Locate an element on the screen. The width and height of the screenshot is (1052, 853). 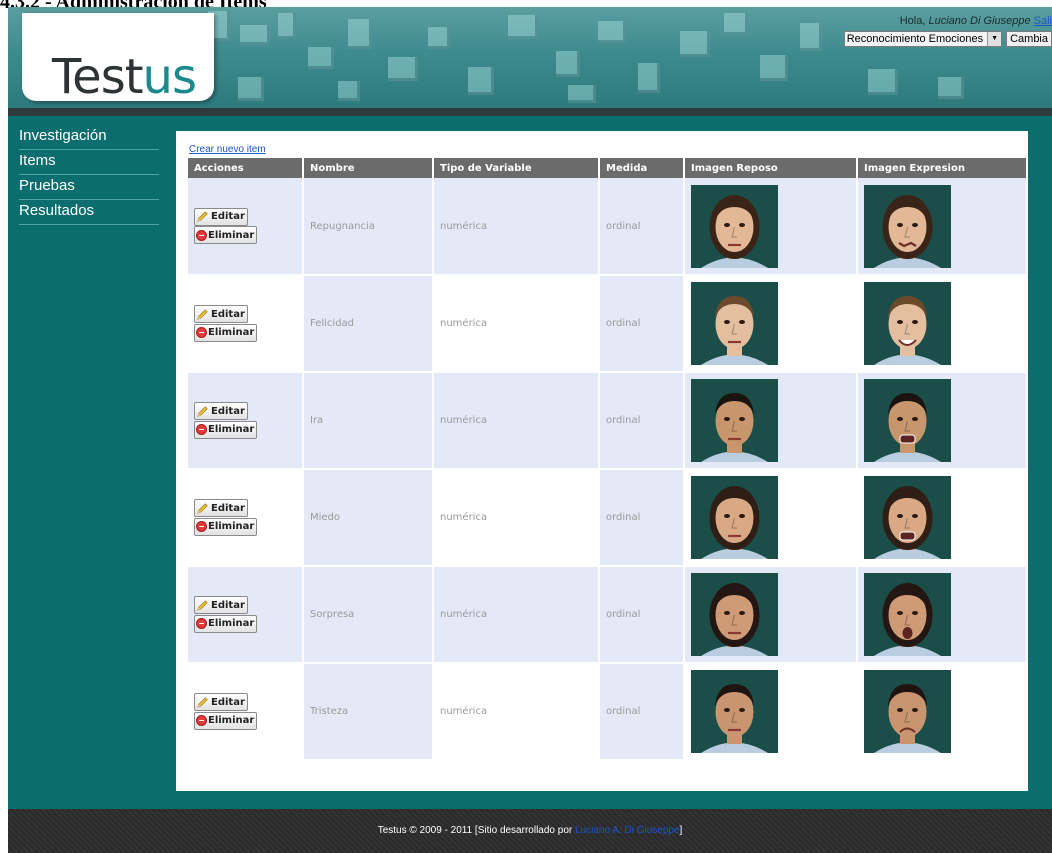
table-row: Editar Eliminar Ira numérica ordinal is located at coordinates (608, 421).